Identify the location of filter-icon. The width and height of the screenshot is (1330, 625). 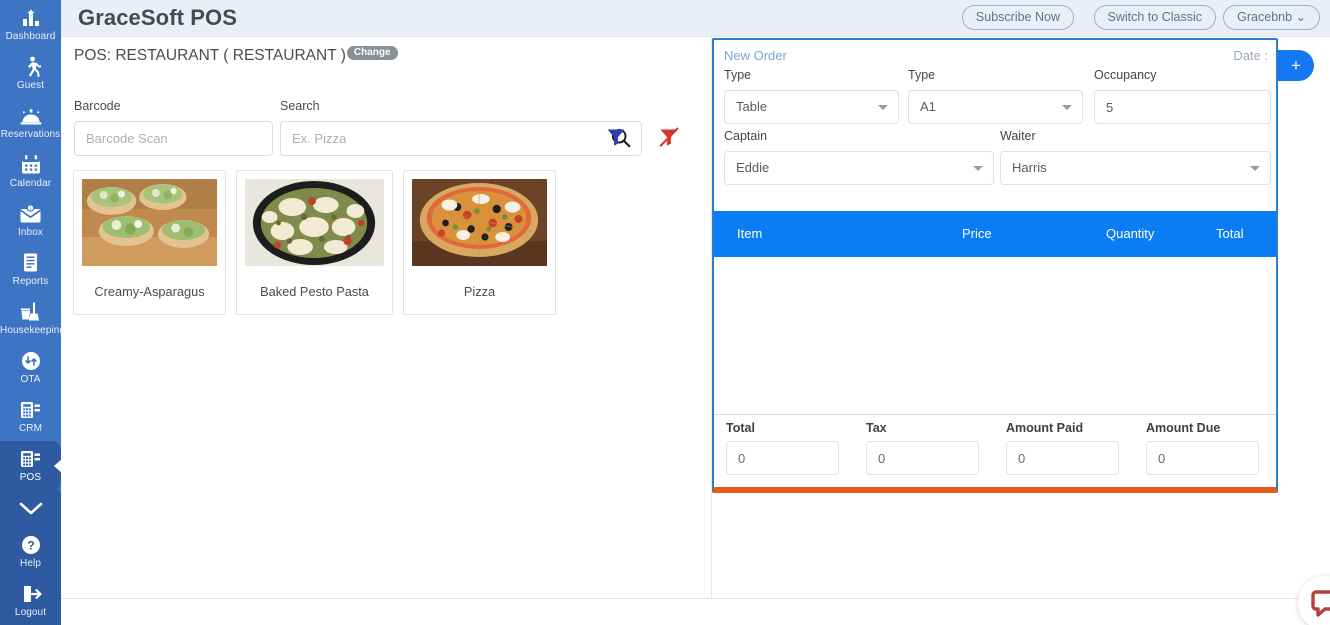
(616, 139).